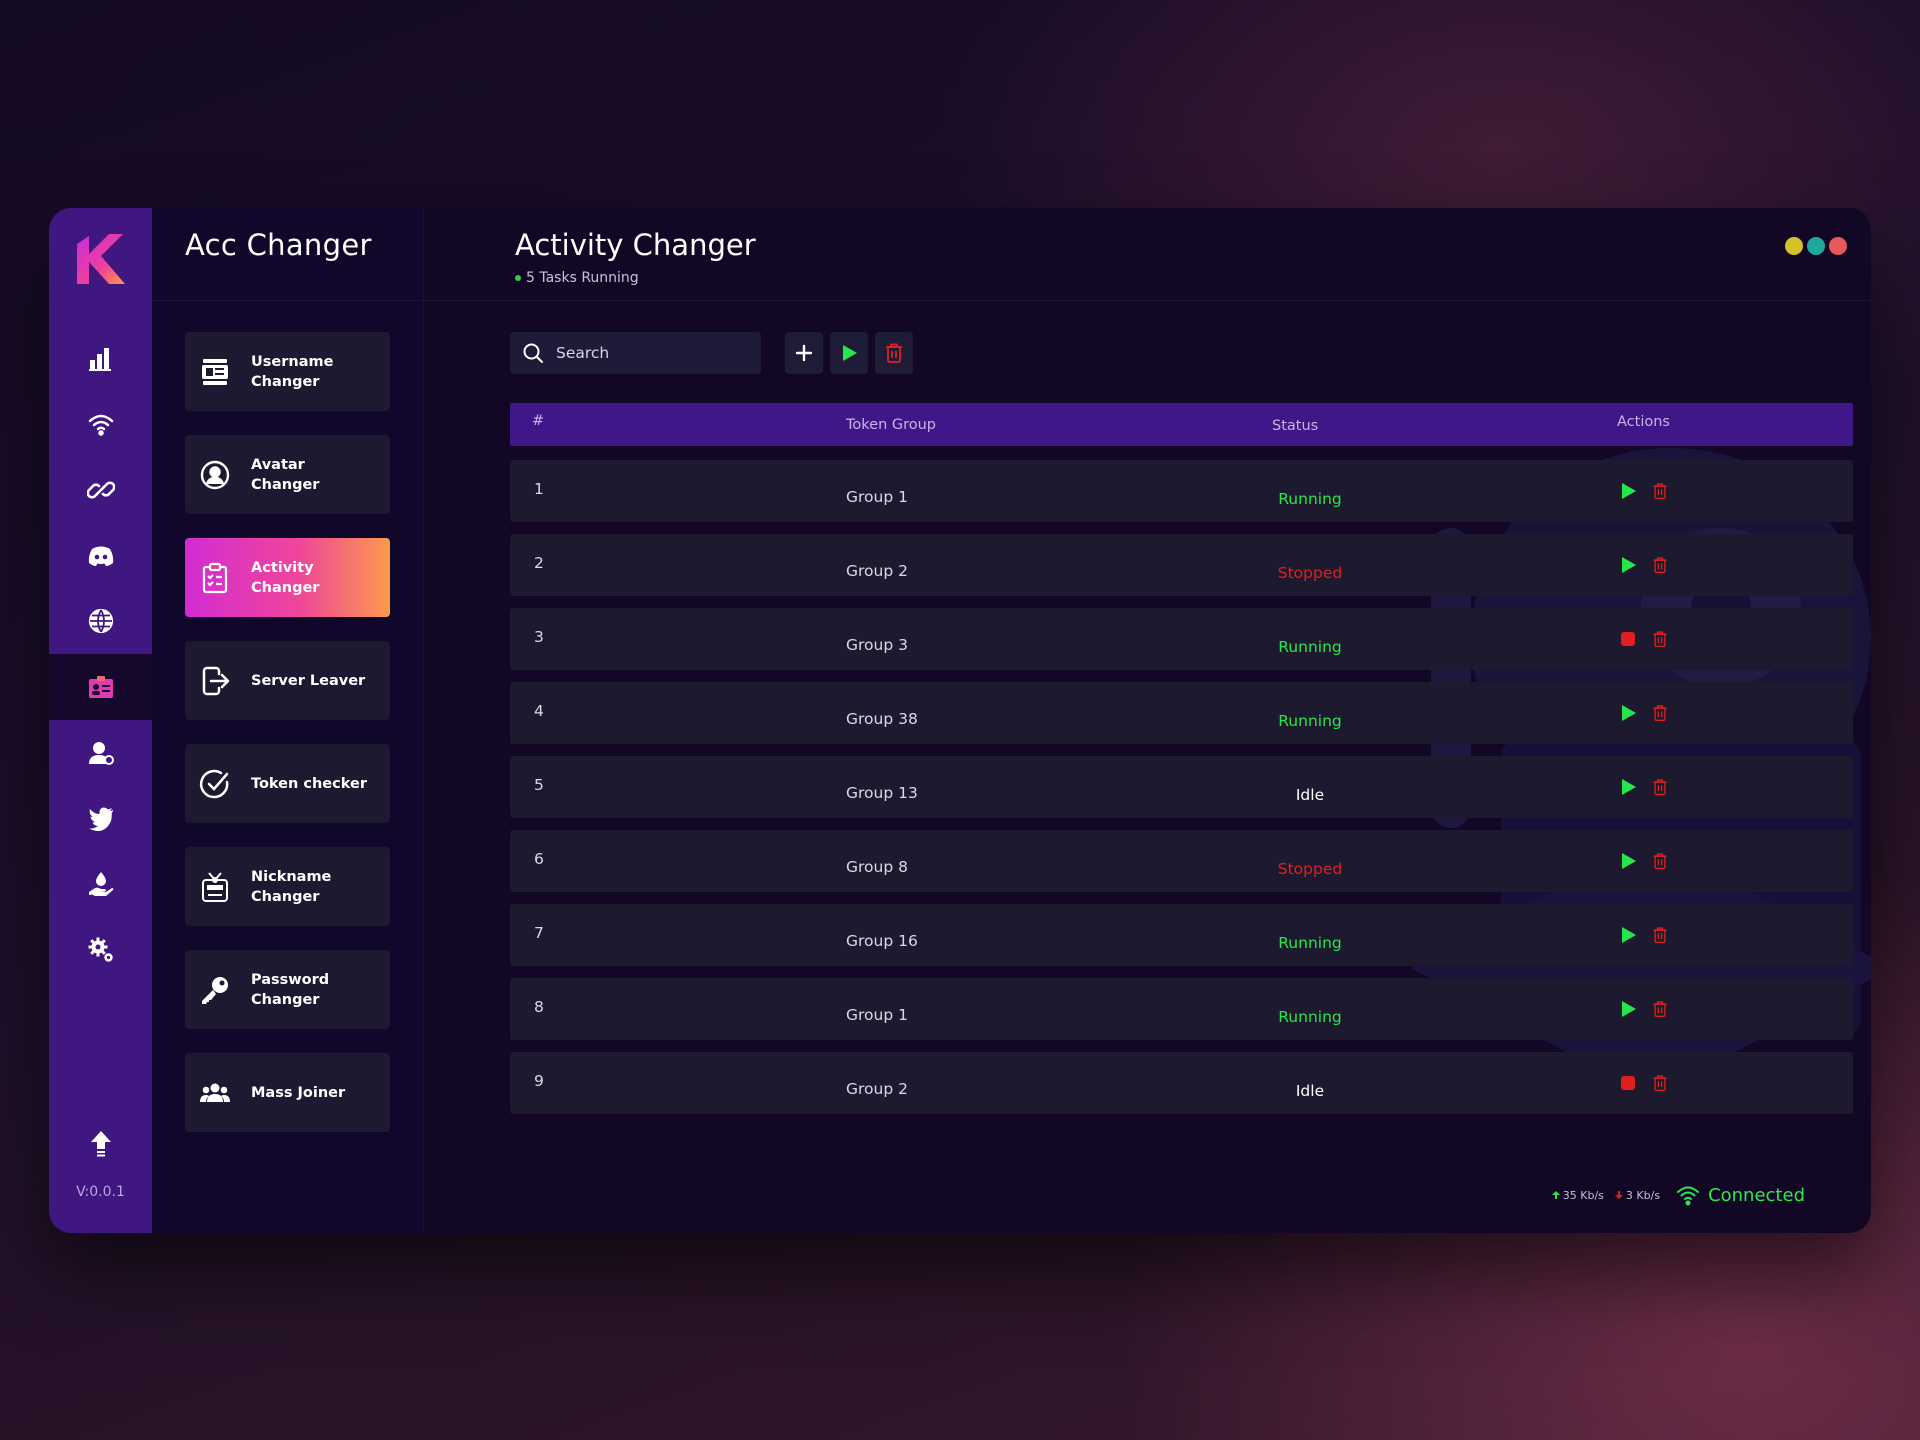 The height and width of the screenshot is (1440, 1920). I want to click on row-token-group: Group 2, so click(877, 1089).